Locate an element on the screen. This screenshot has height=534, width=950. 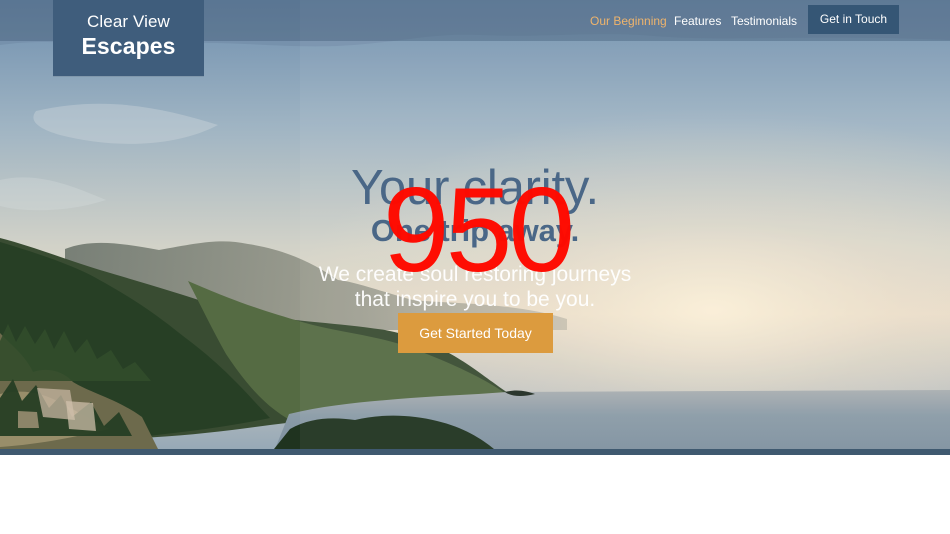
nav-link-features: Features is located at coordinates (697, 20).